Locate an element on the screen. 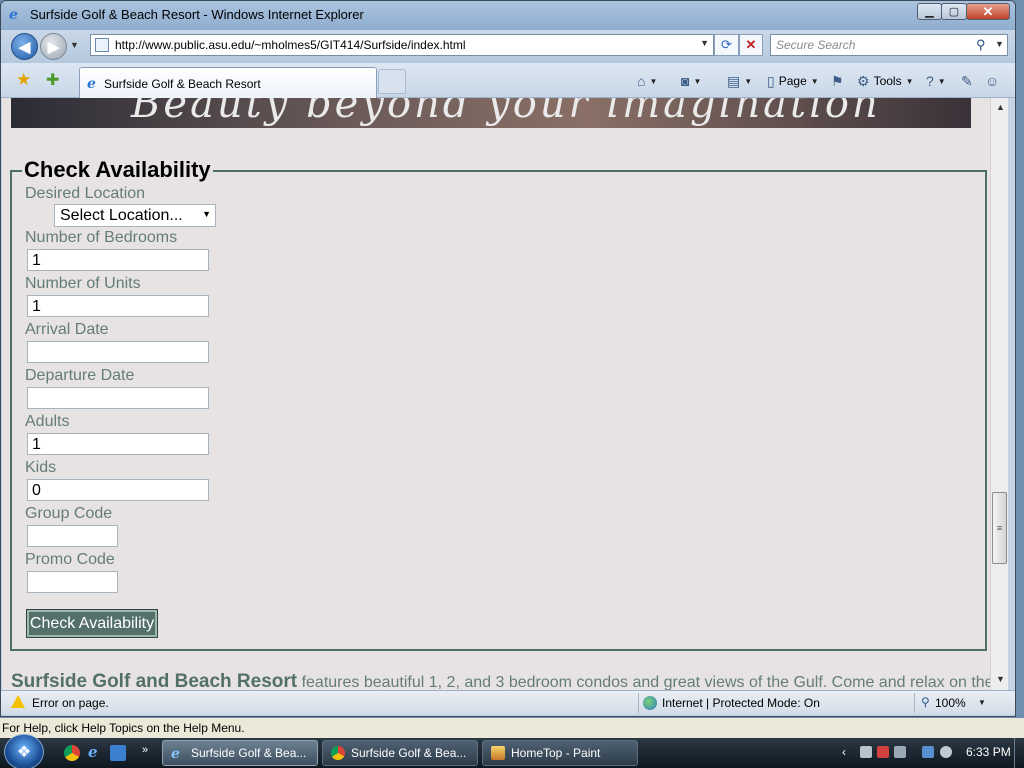  help-icon: ? is located at coordinates (930, 81).